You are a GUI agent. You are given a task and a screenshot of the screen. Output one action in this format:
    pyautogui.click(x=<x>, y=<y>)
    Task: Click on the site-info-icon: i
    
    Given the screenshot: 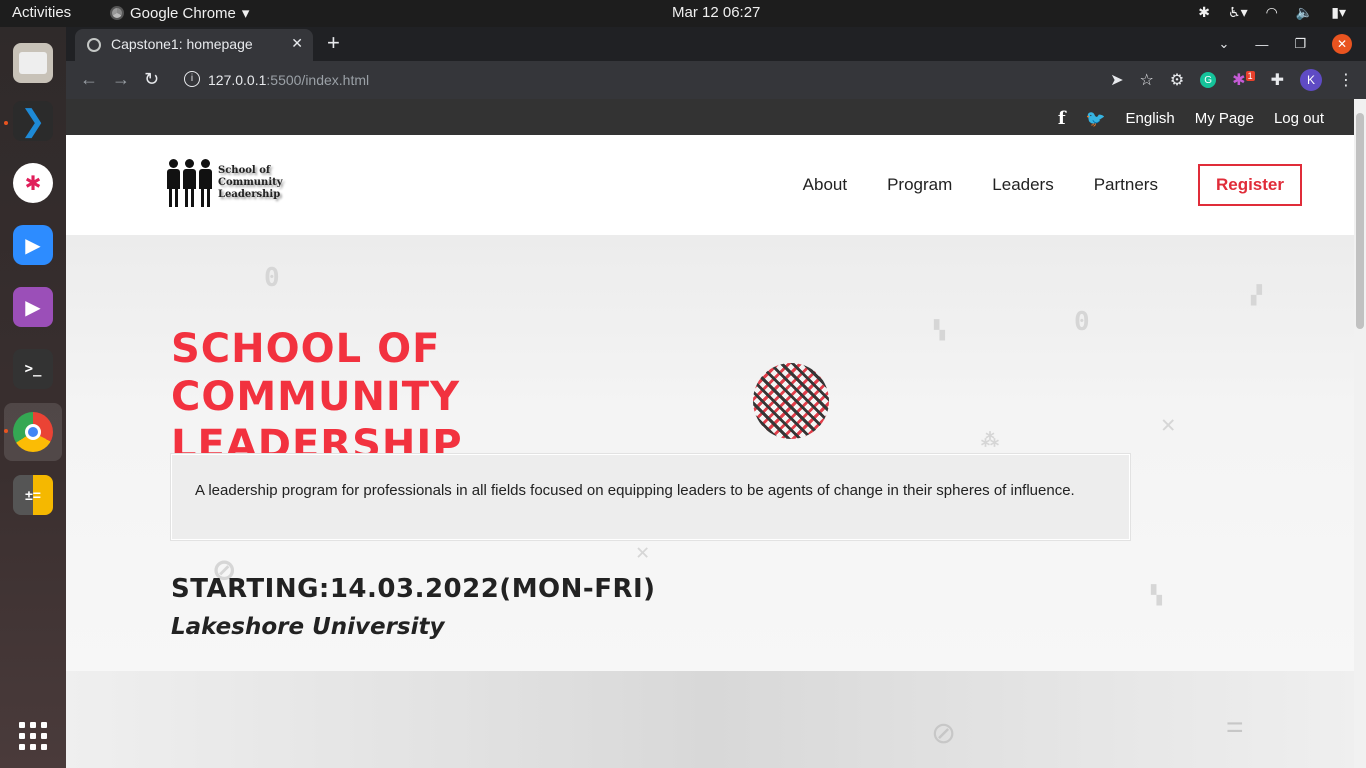 What is the action you would take?
    pyautogui.click(x=192, y=79)
    